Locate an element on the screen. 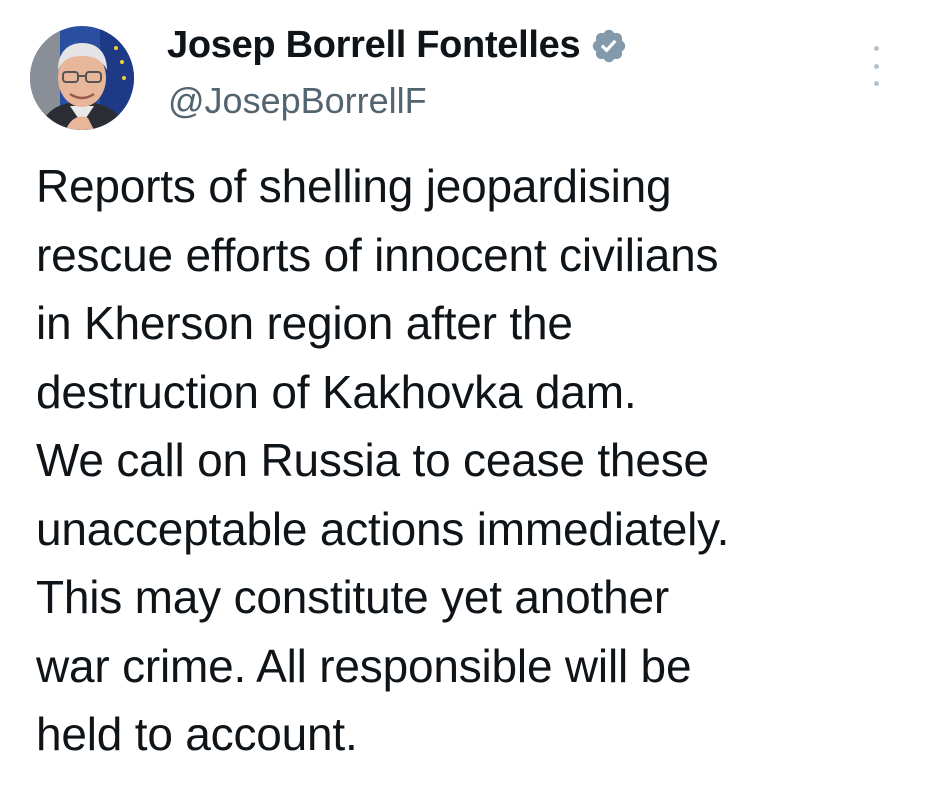 Image resolution: width=928 pixels, height=800 pixels. tweet-text-line: We call on Russia to cease these is located at coordinates (372, 460).